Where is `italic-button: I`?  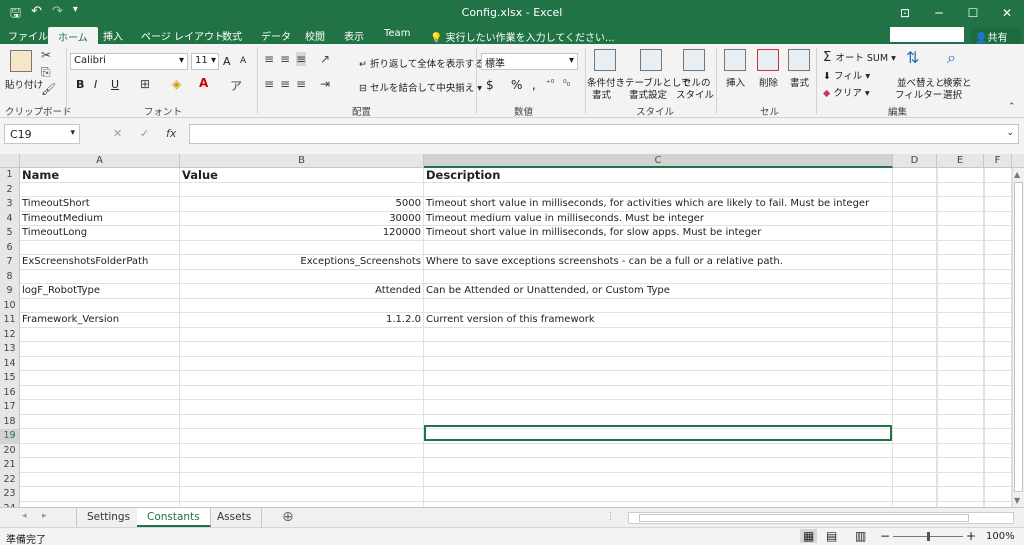
italic-button: I is located at coordinates (95, 84).